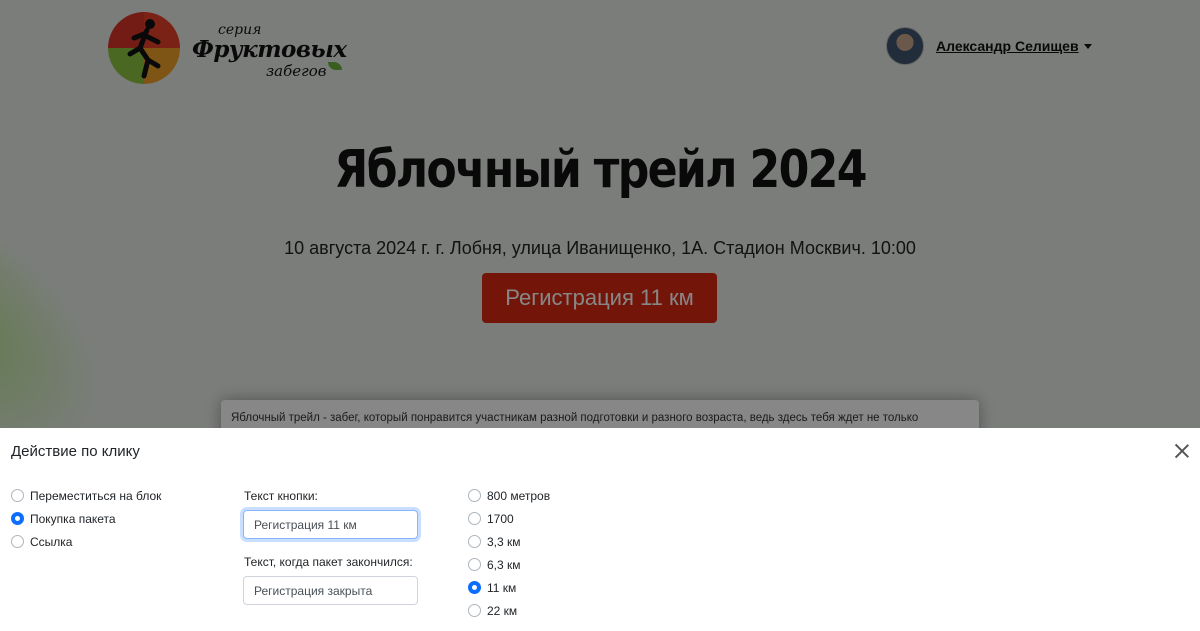  What do you see at coordinates (504, 541) in the screenshot?
I see `radio-label: 3,3 км` at bounding box center [504, 541].